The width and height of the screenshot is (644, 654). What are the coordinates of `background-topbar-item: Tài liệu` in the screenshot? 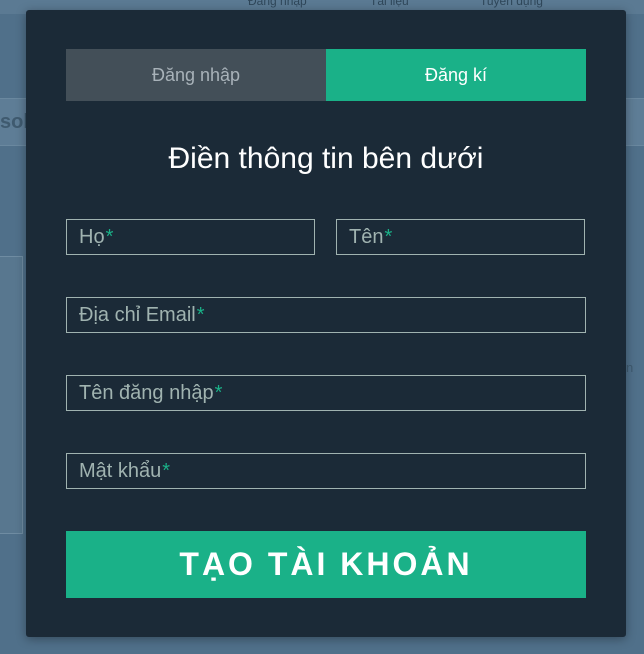 It's located at (389, 4).